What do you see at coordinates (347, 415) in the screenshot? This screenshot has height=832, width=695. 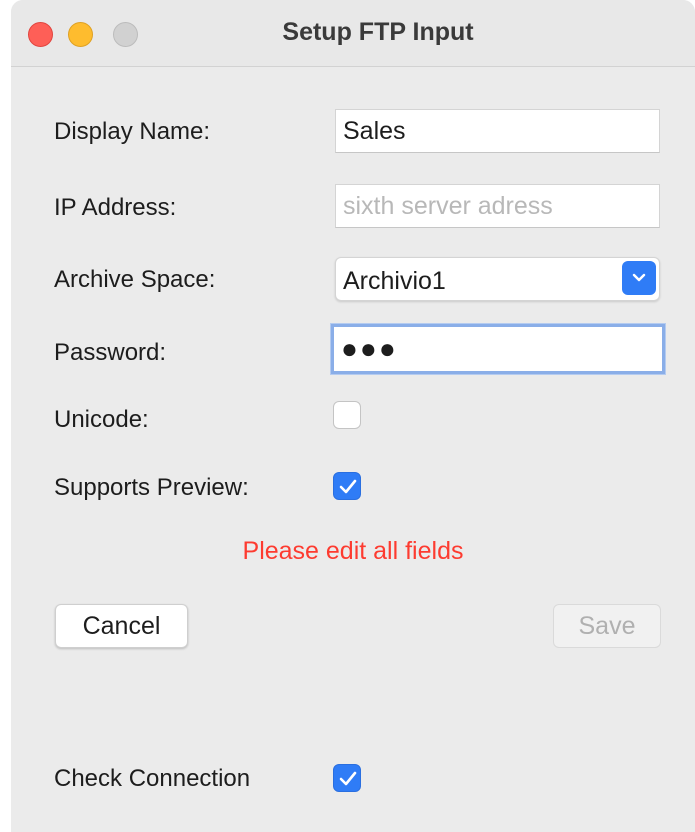 I see `unicode-checkbox` at bounding box center [347, 415].